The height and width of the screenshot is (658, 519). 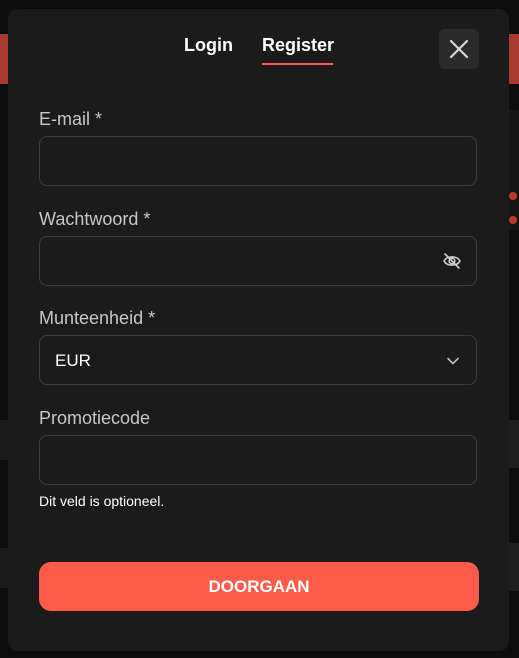 I want to click on close-button, so click(x=459, y=49).